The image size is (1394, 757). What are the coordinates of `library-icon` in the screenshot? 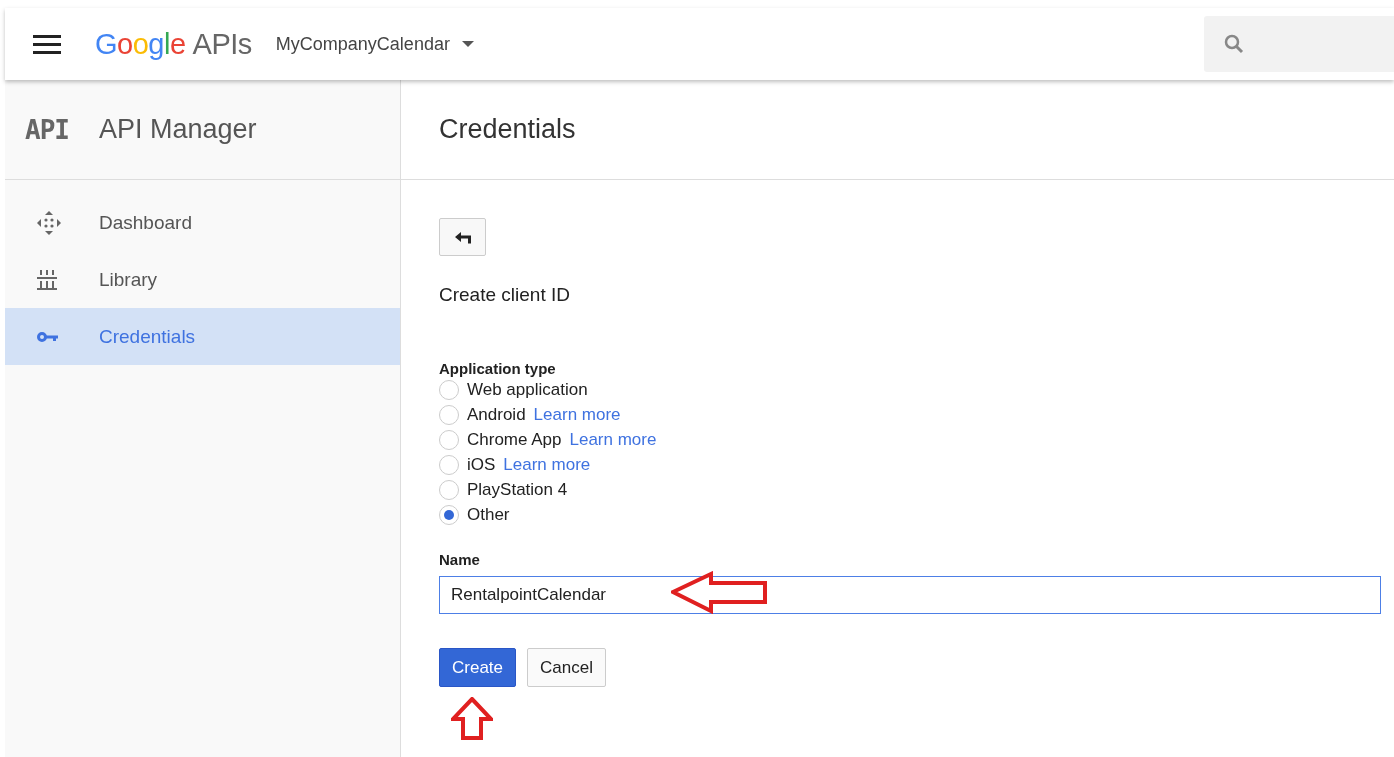 It's located at (47, 279).